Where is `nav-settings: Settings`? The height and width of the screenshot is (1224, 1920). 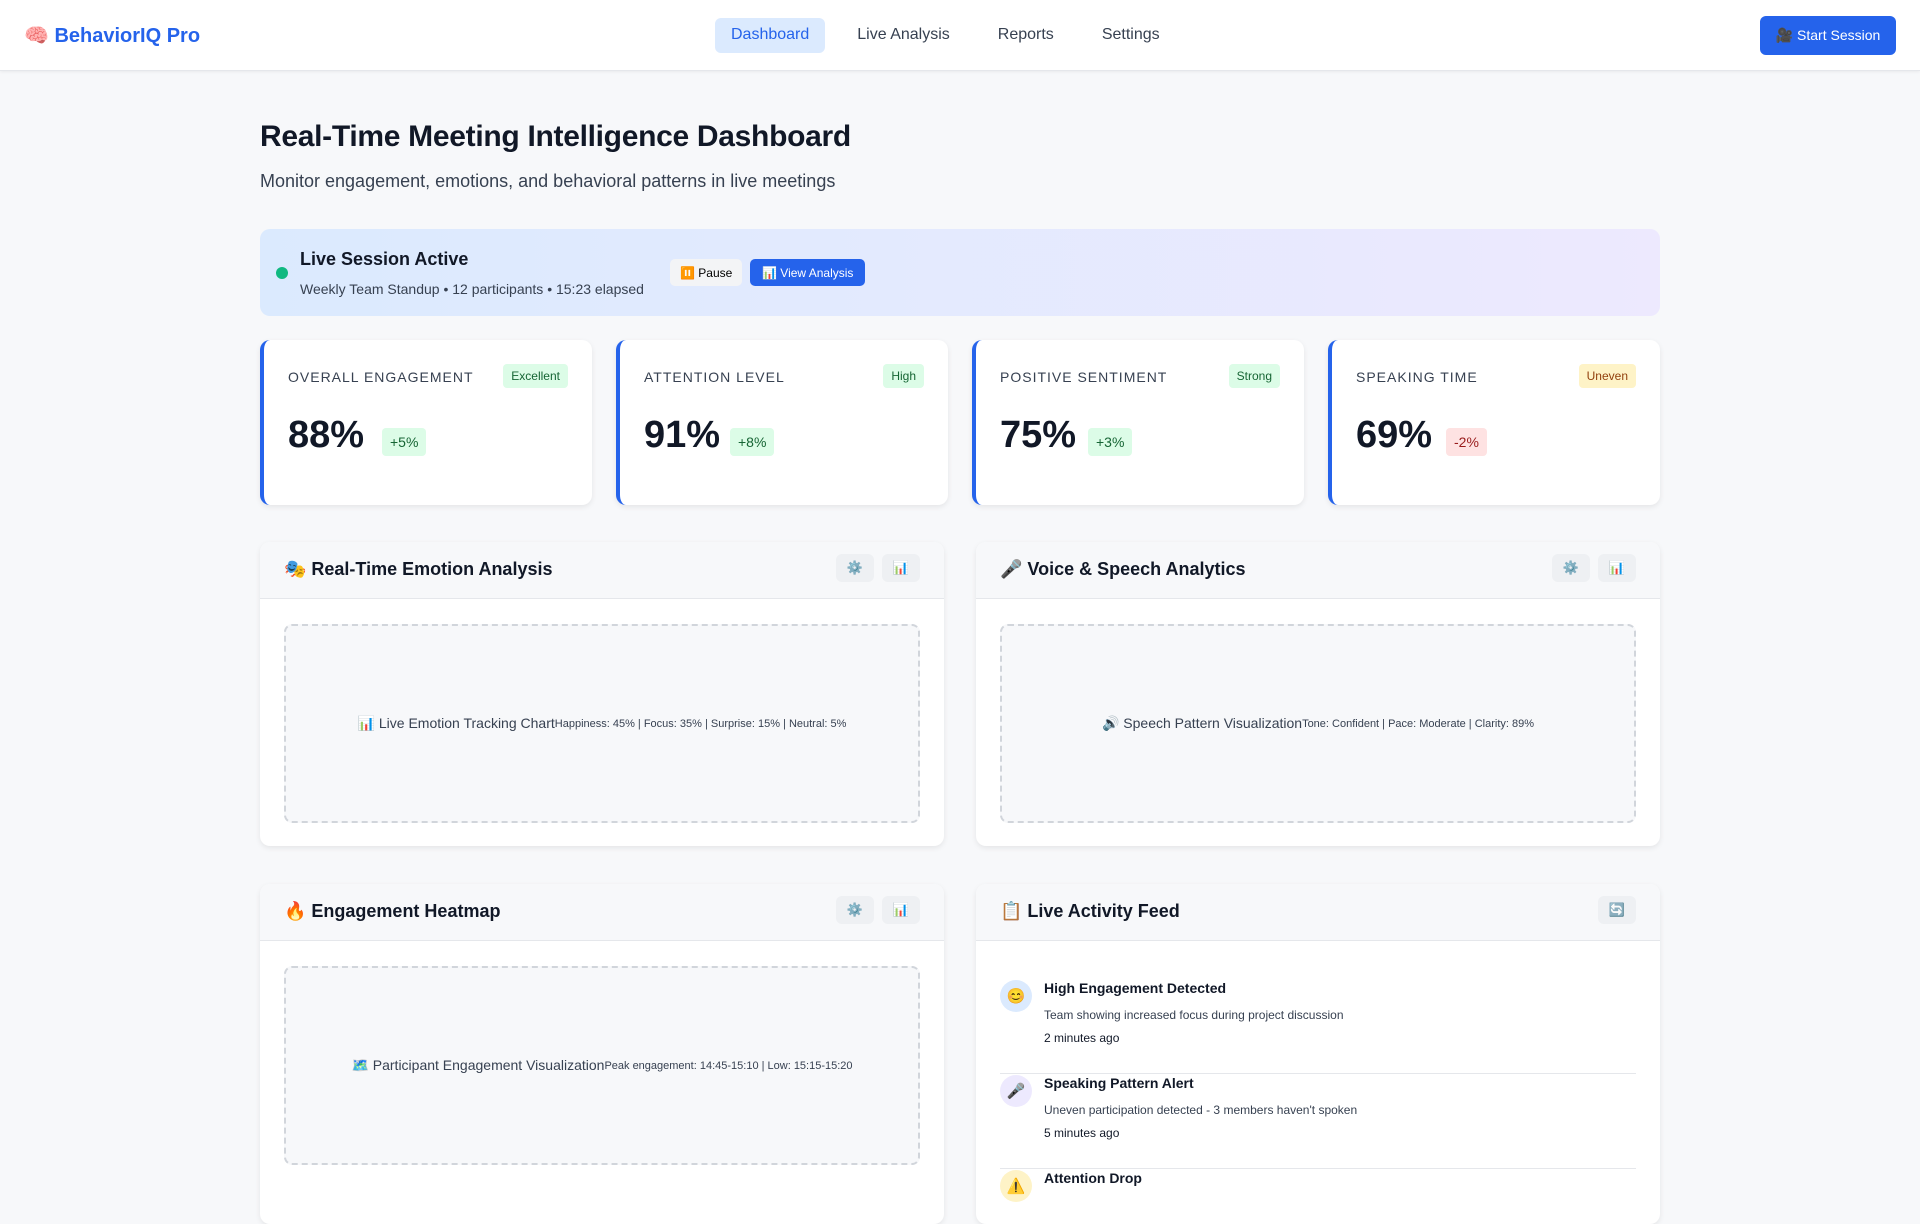 nav-settings: Settings is located at coordinates (1131, 35).